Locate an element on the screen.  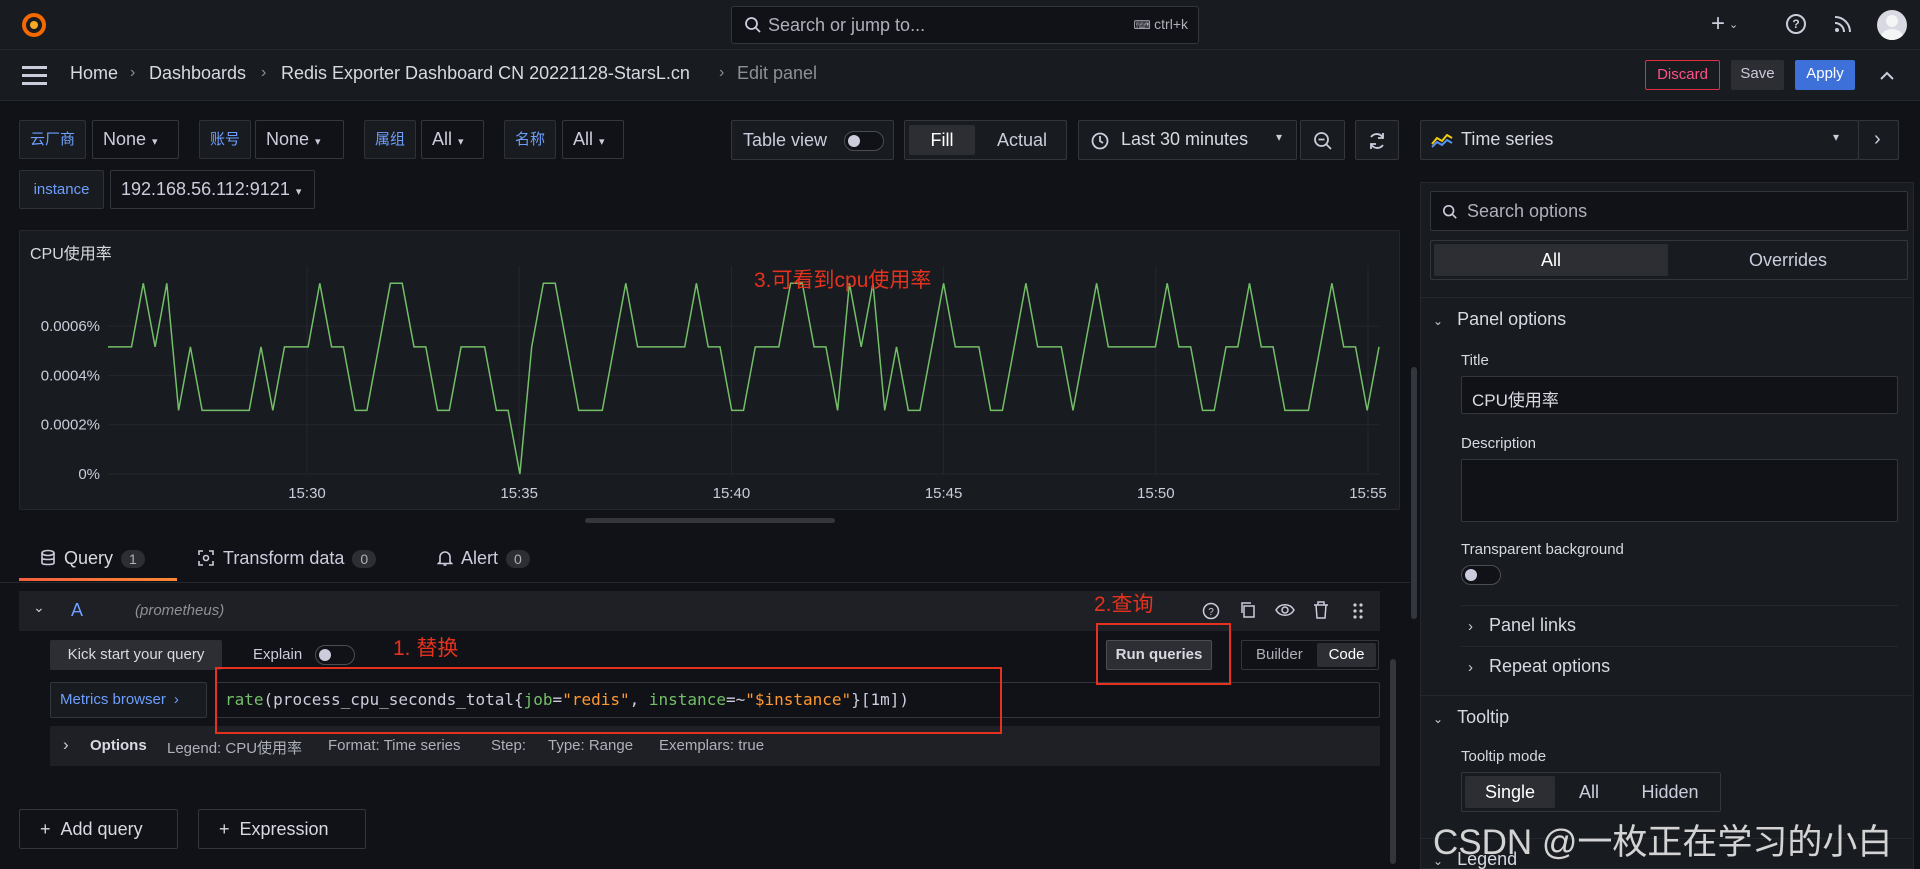
tab-query: Query 1 is located at coordinates (92, 558).